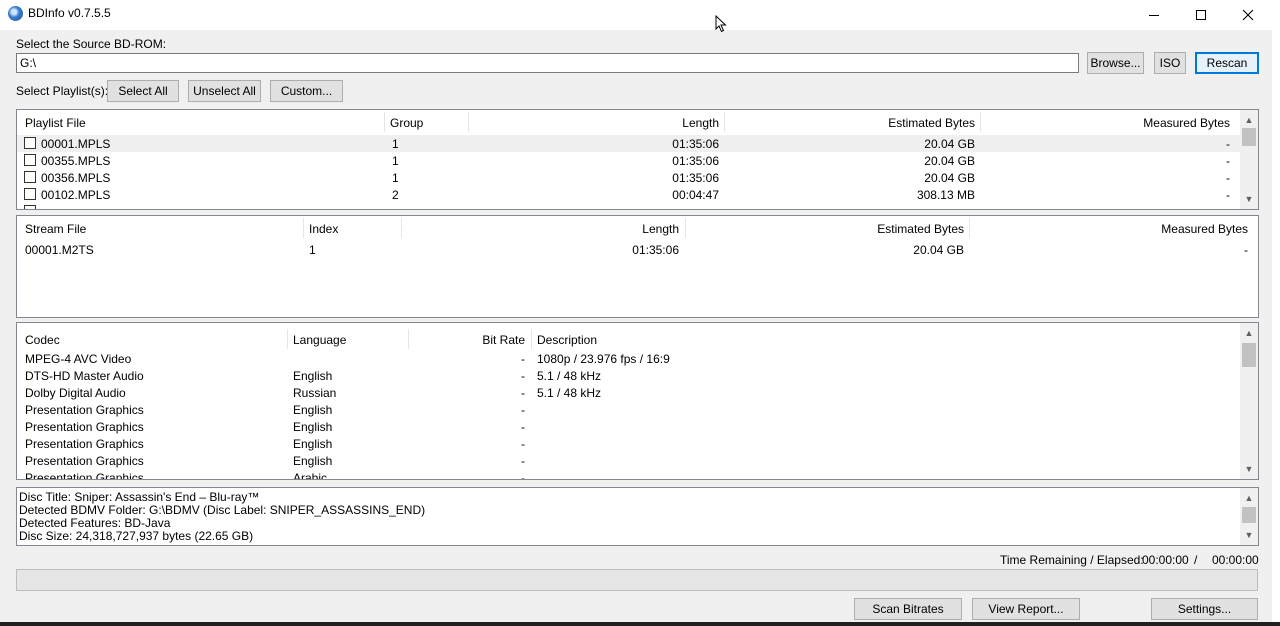 The width and height of the screenshot is (1280, 626). What do you see at coordinates (469, 340) in the screenshot?
I see `col-bit-rate: Bit Rate` at bounding box center [469, 340].